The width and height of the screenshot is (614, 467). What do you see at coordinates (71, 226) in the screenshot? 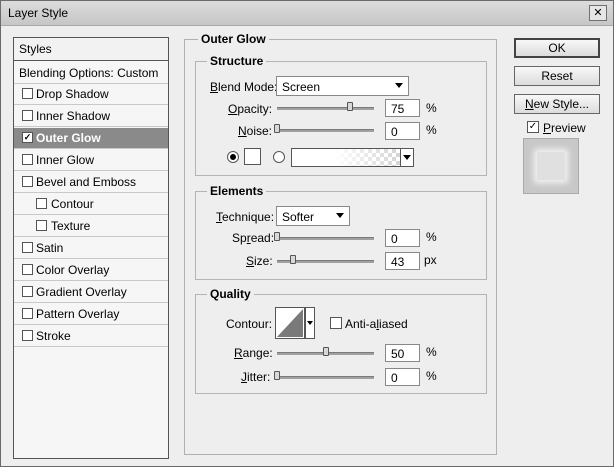
I see `style-item-label: Texture` at bounding box center [71, 226].